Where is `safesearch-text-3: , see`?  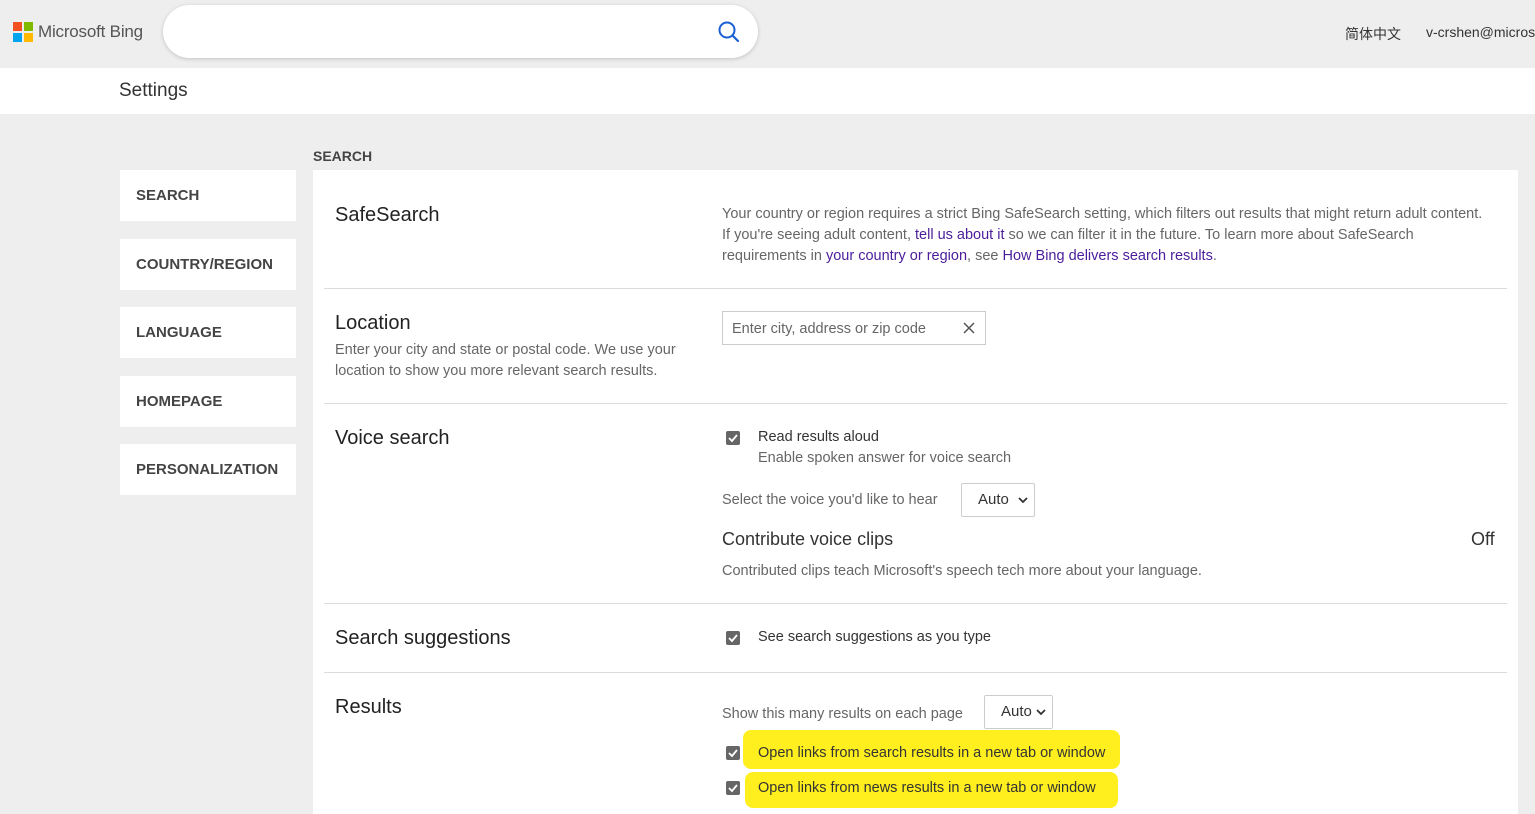
safesearch-text-3: , see is located at coordinates (985, 256).